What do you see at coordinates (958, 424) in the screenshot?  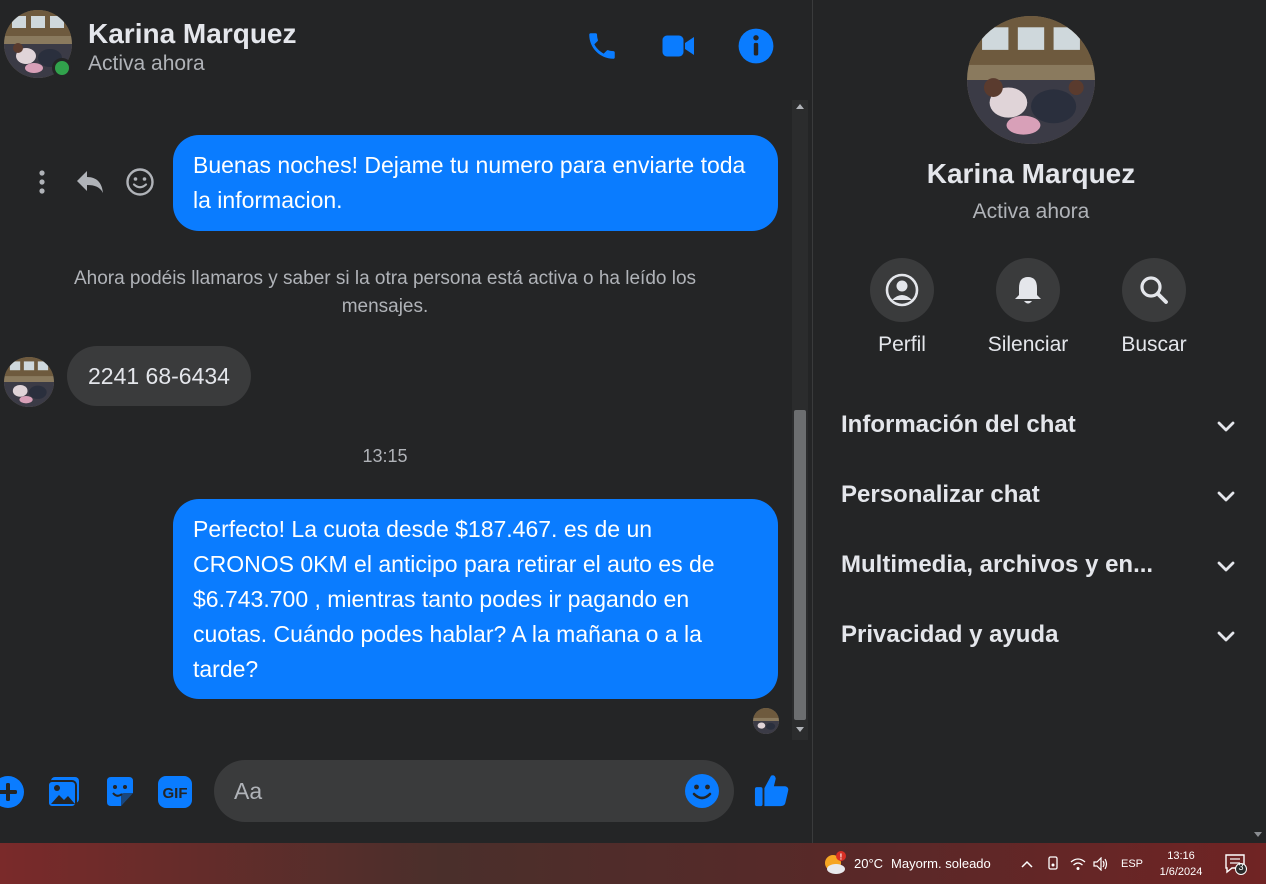 I see `section-label: Información del chat` at bounding box center [958, 424].